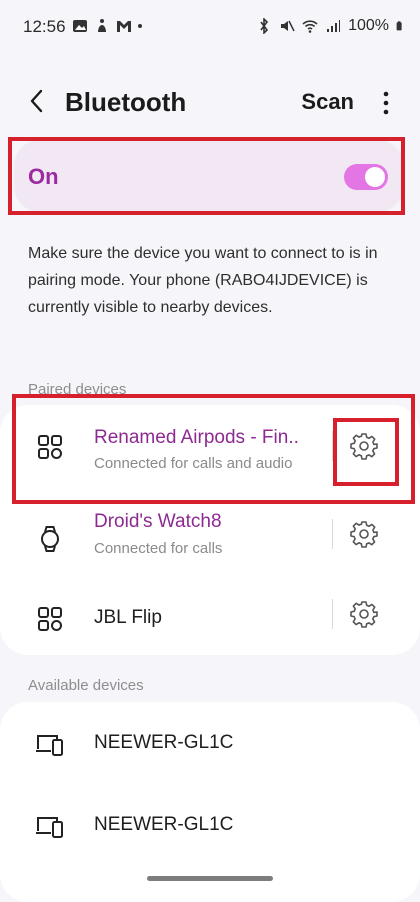 This screenshot has height=902, width=420. Describe the element at coordinates (288, 26) in the screenshot. I see `mute-icon` at that location.